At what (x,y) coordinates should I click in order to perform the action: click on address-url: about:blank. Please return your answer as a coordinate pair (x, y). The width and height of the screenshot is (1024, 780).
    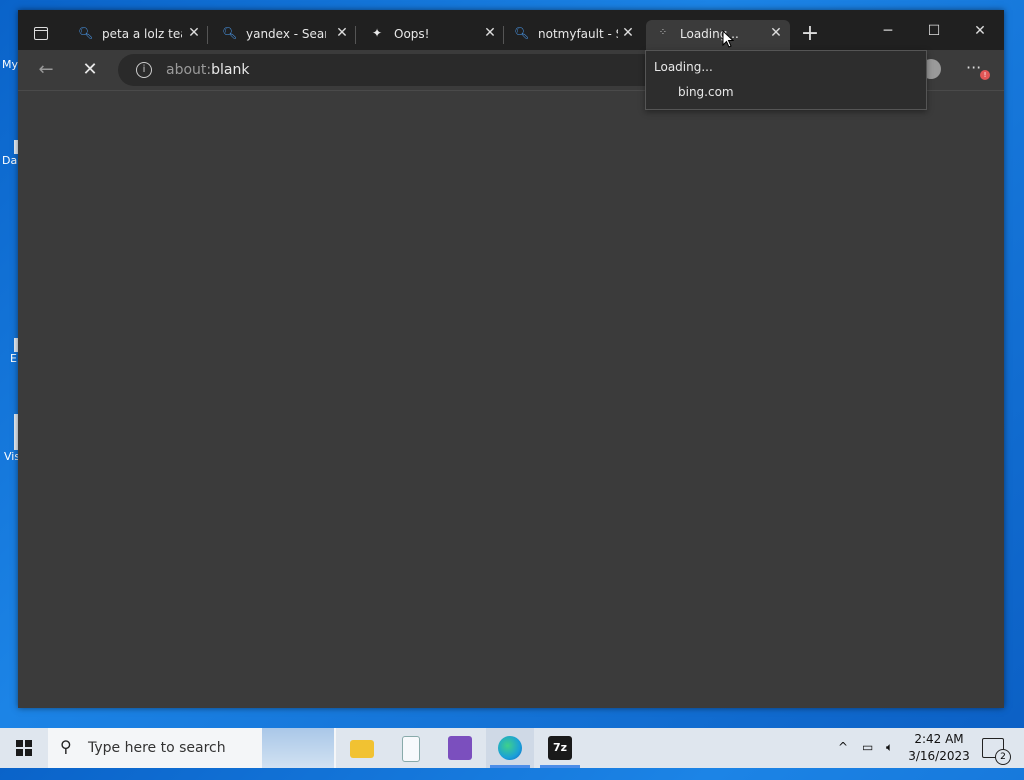
    Looking at the image, I should click on (207, 70).